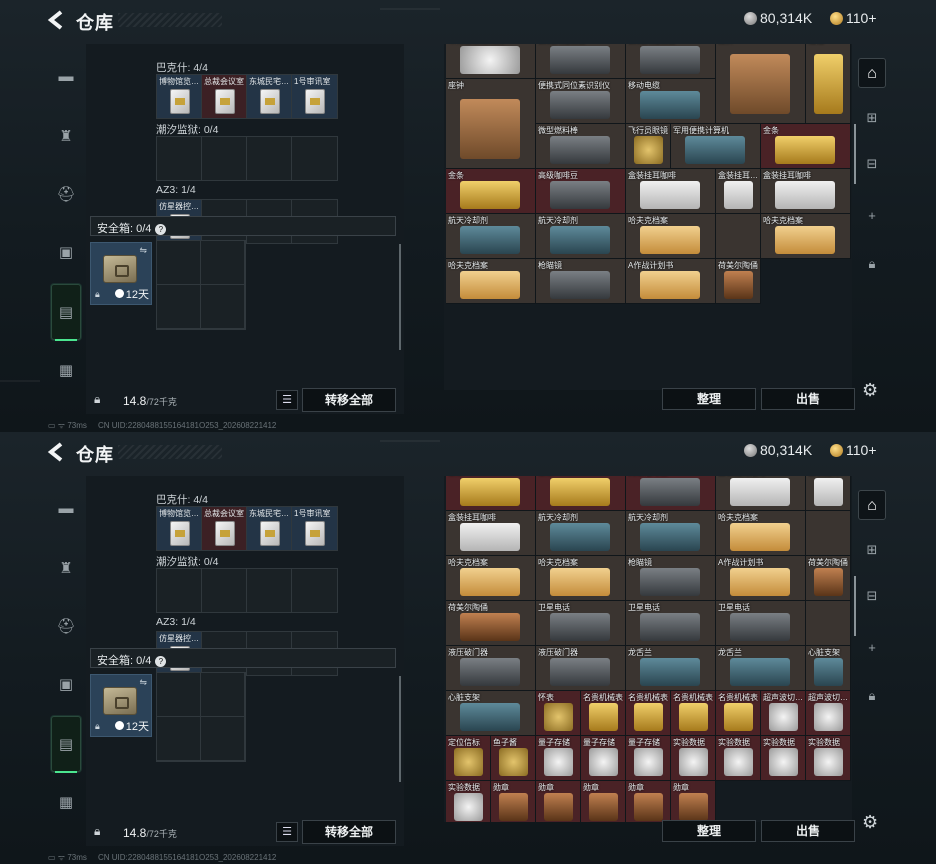 Image resolution: width=936 pixels, height=864 pixels. Describe the element at coordinates (761, 578) in the screenshot. I see `inventory-item: A作战计划书` at that location.